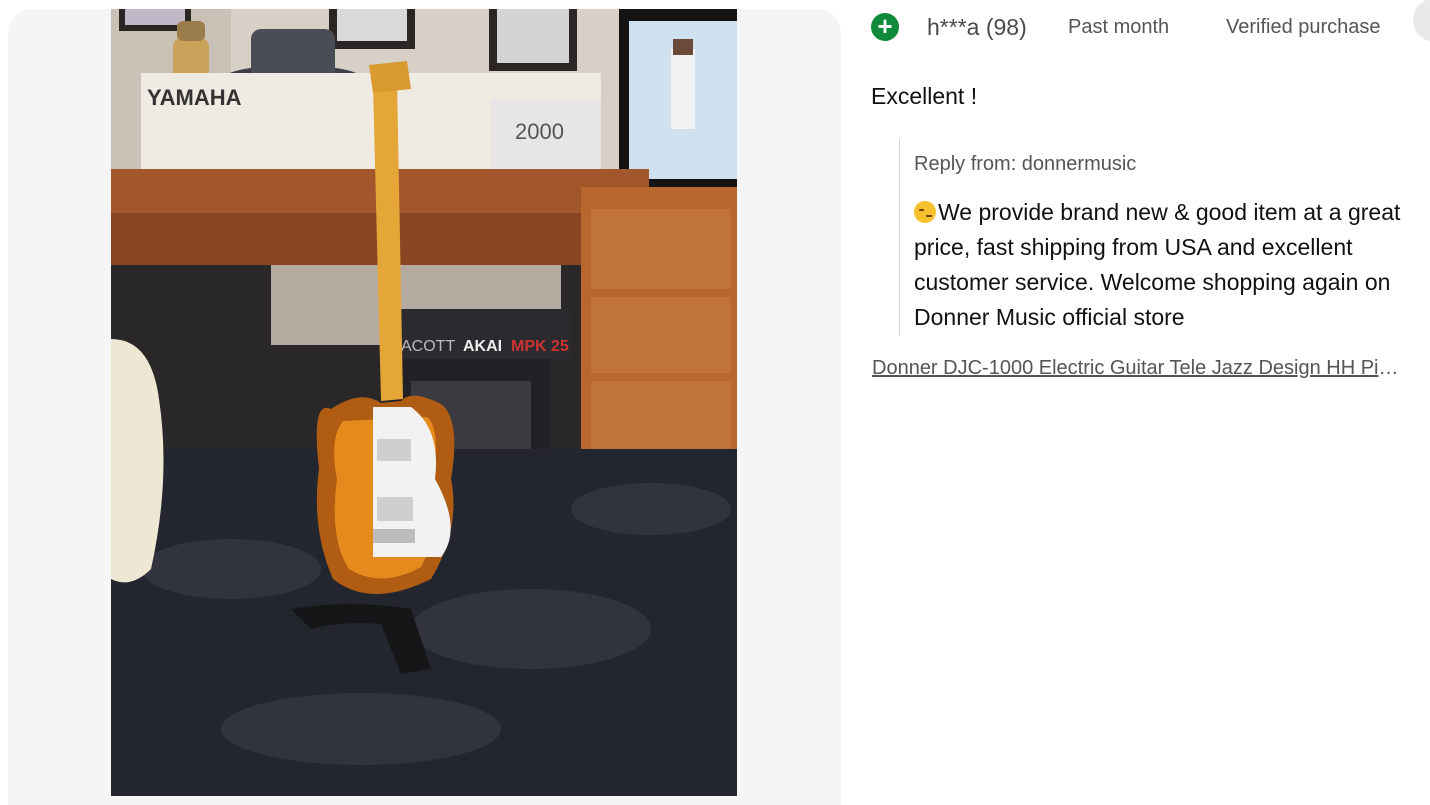  I want to click on svg-text: MPK 25, so click(540, 346).